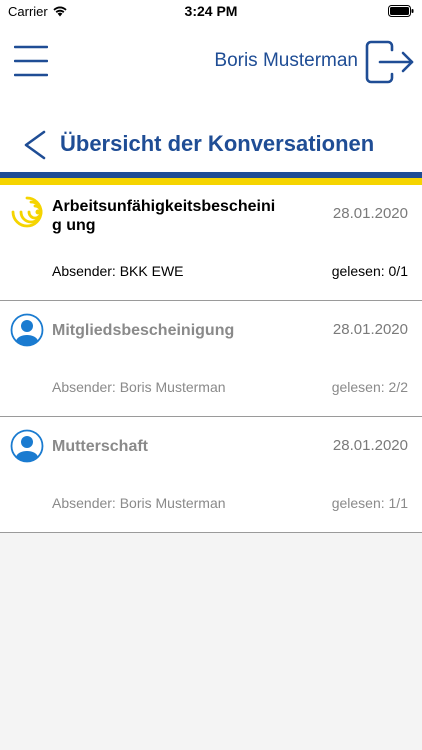 This screenshot has width=422, height=750. I want to click on page-title: Übersicht der Konversationen, so click(217, 143).